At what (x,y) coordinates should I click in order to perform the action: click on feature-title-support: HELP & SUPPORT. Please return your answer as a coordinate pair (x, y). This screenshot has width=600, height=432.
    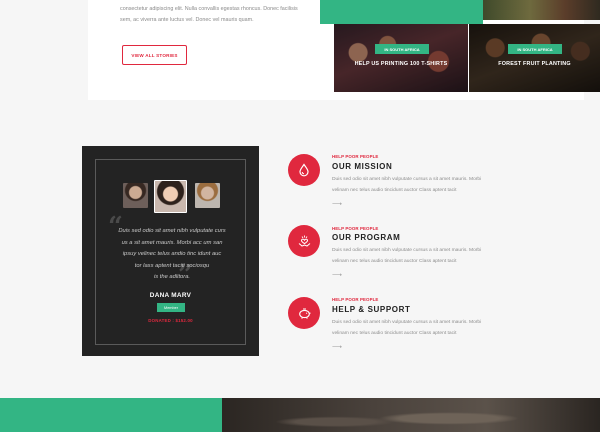
    Looking at the image, I should click on (371, 309).